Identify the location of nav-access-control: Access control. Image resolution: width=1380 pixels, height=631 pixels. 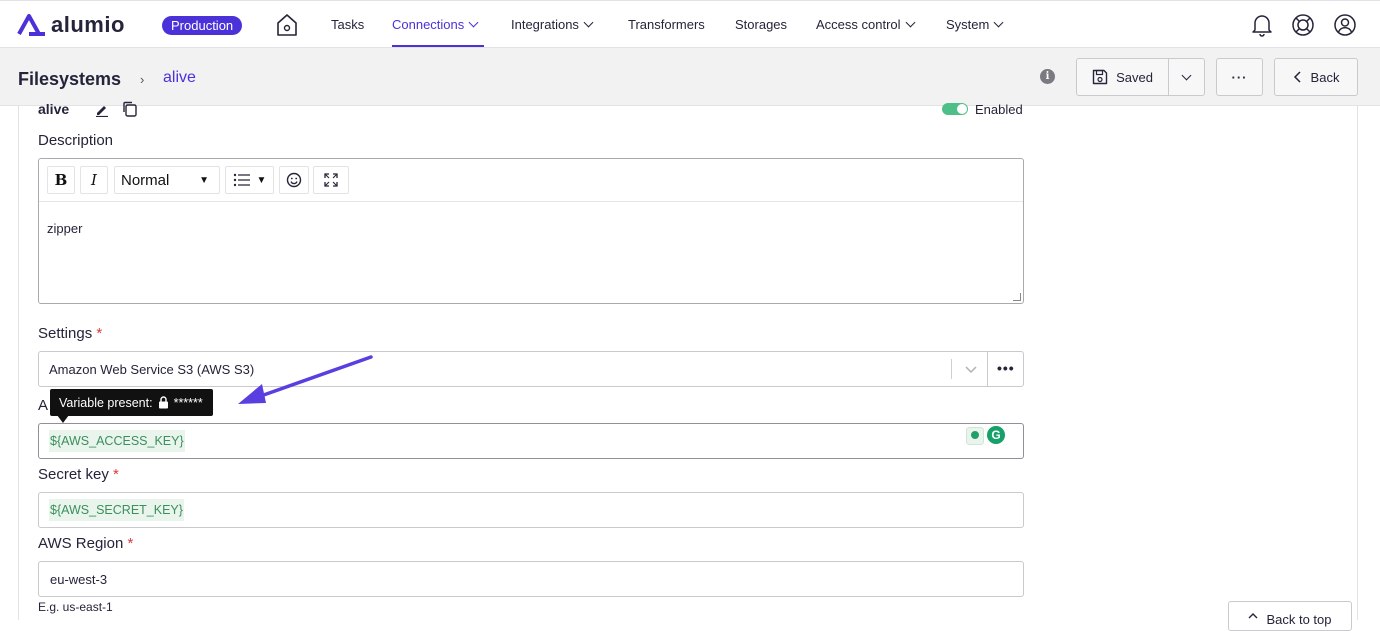
(865, 24).